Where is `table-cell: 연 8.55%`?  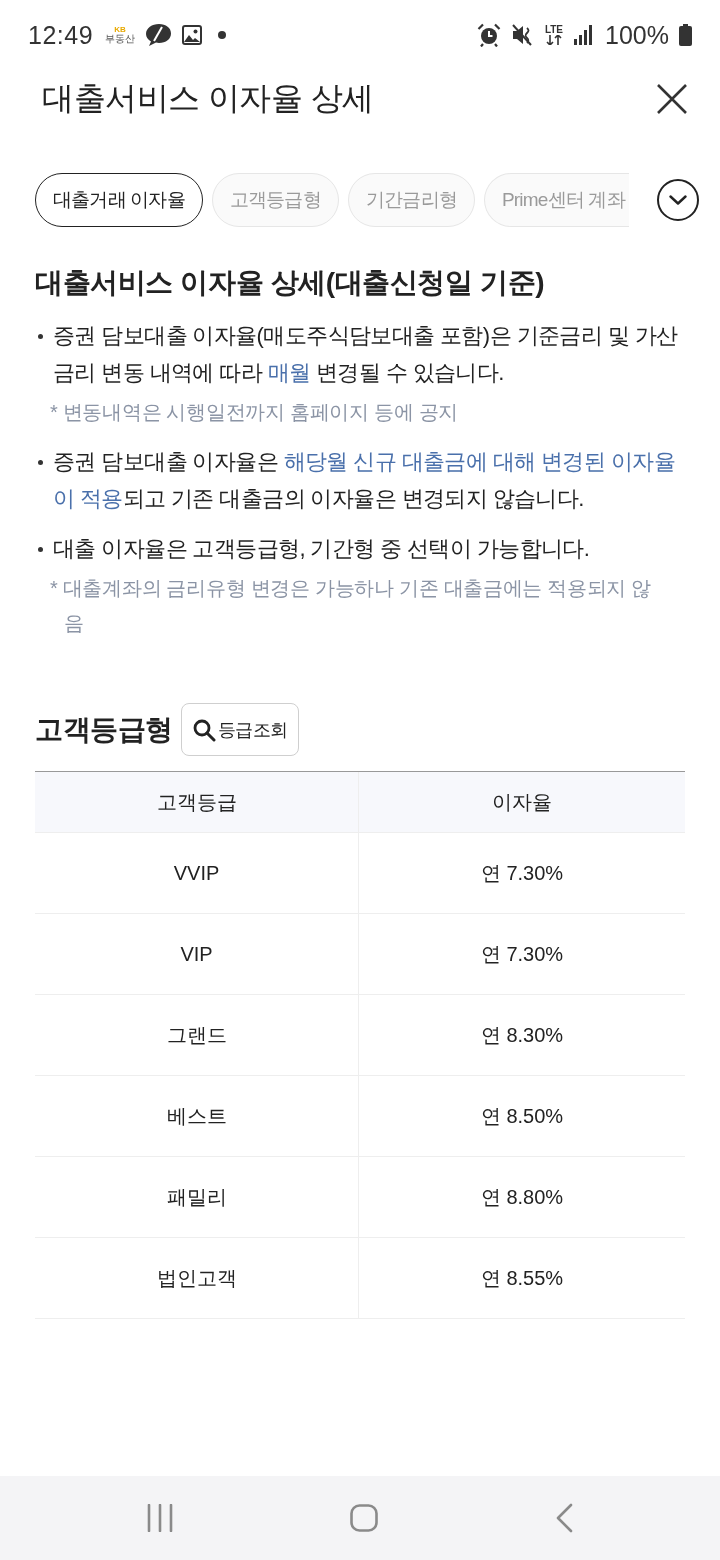 table-cell: 연 8.55% is located at coordinates (522, 1278).